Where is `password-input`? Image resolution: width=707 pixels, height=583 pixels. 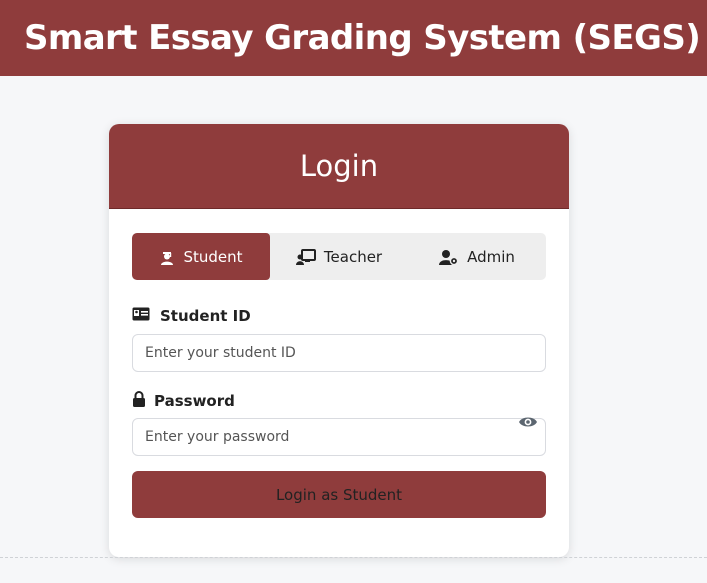
password-input is located at coordinates (339, 437).